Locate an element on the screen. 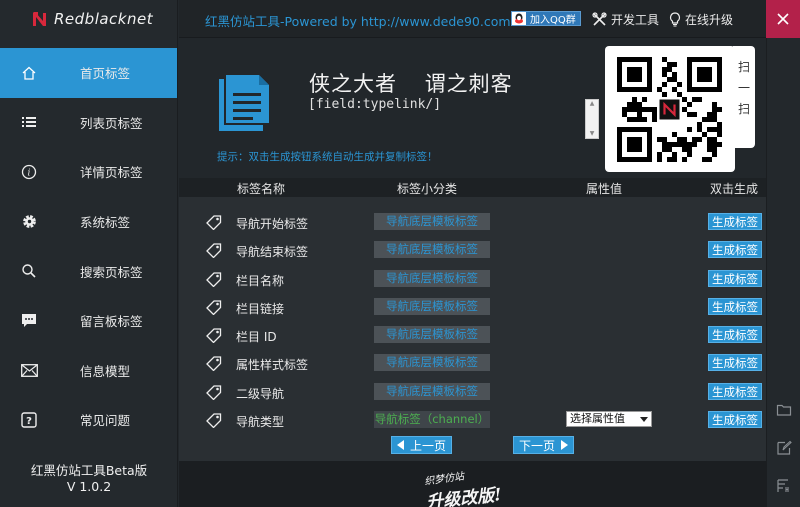 The image size is (800, 507). sidebar-item-detail-tags: i 详情页标签 is located at coordinates (88, 172).